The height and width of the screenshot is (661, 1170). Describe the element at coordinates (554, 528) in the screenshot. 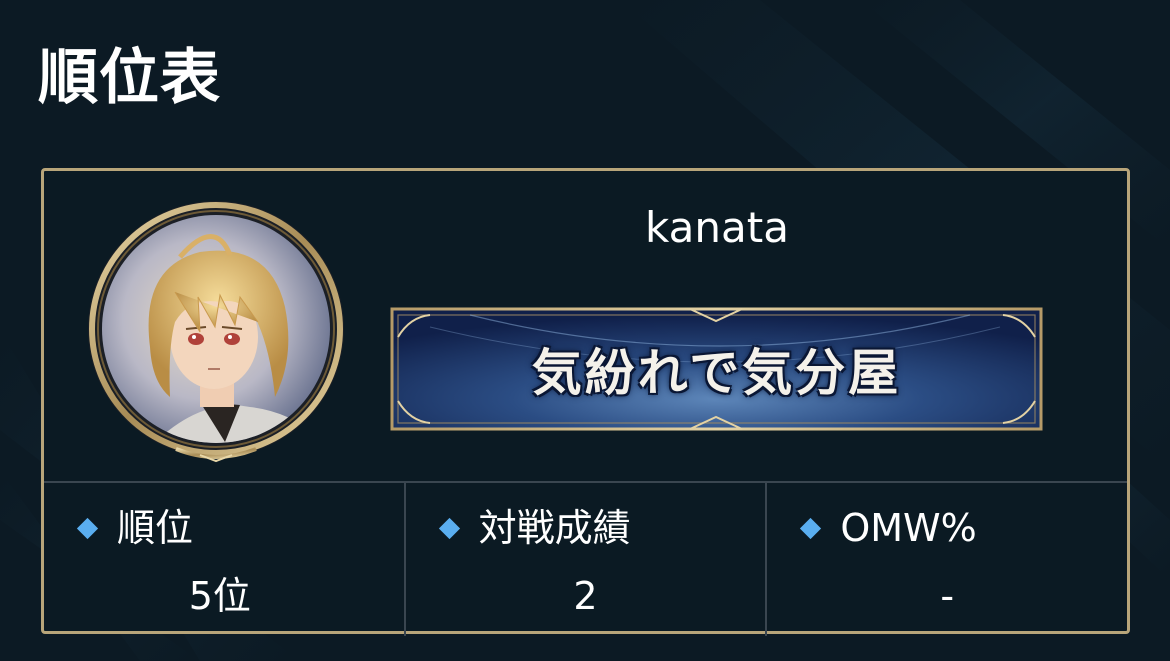

I see `stat-label-record: 対戦成績` at that location.